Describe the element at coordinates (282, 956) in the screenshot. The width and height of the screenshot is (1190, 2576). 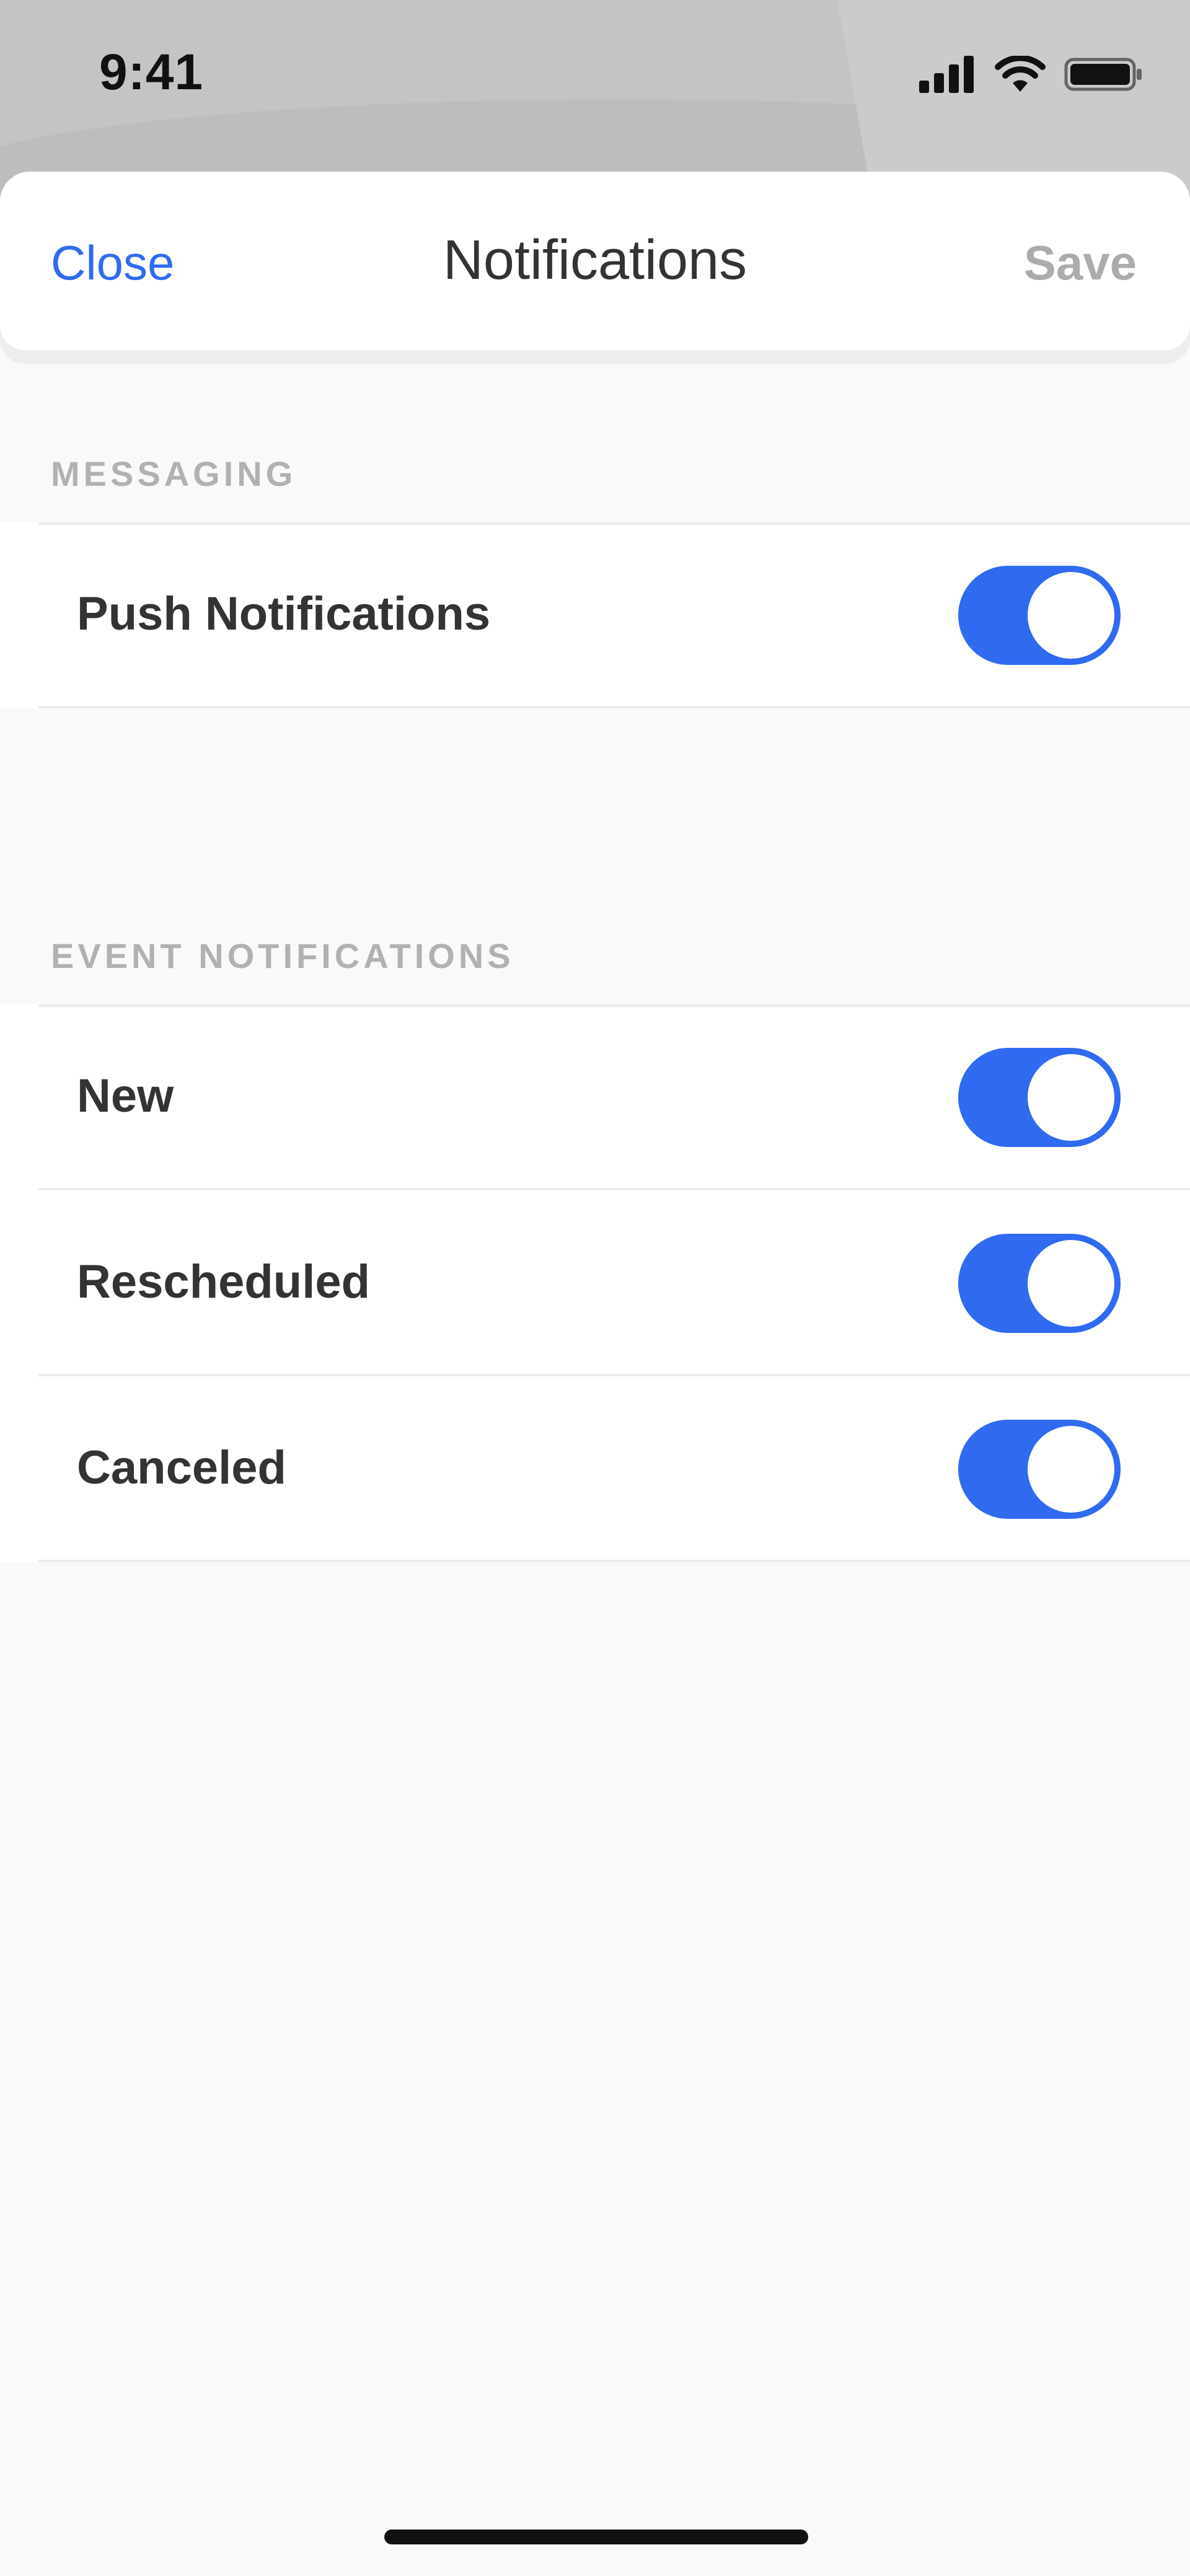
I see `section-header-events: EVENT NOTIFICATIONS` at that location.